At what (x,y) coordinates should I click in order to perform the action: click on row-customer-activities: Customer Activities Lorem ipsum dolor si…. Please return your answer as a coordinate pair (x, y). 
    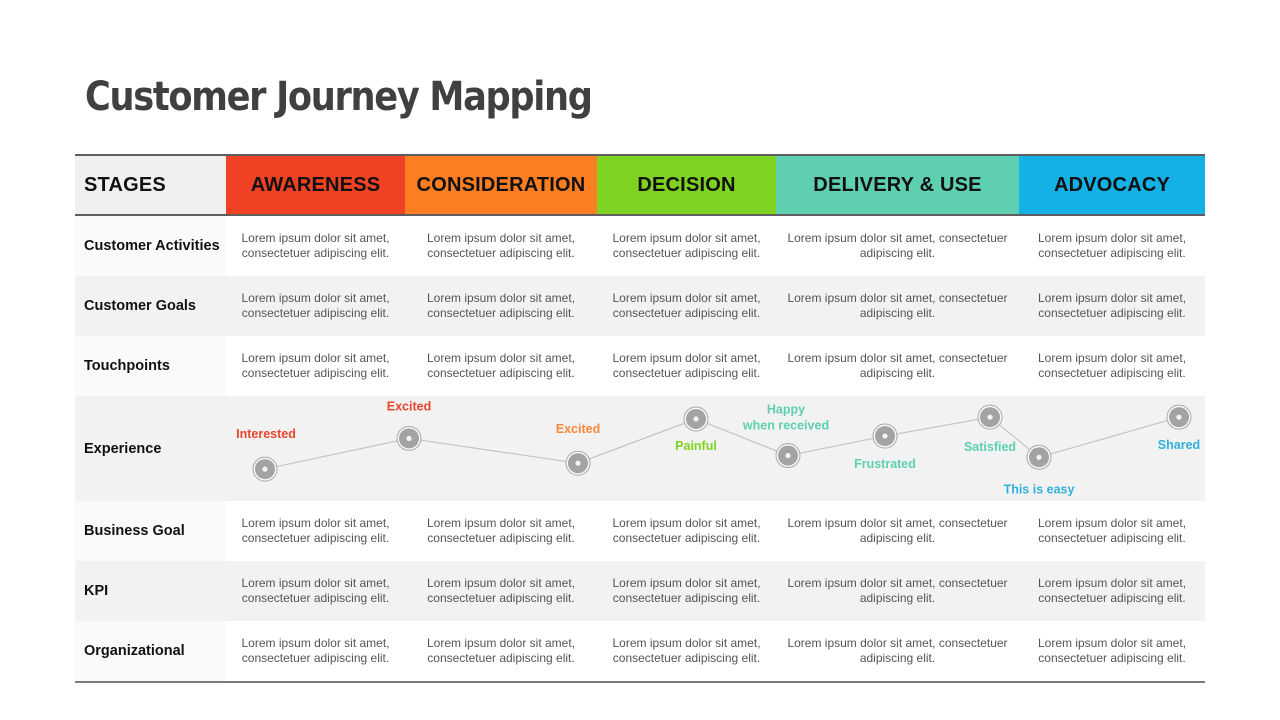
    Looking at the image, I should click on (640, 246).